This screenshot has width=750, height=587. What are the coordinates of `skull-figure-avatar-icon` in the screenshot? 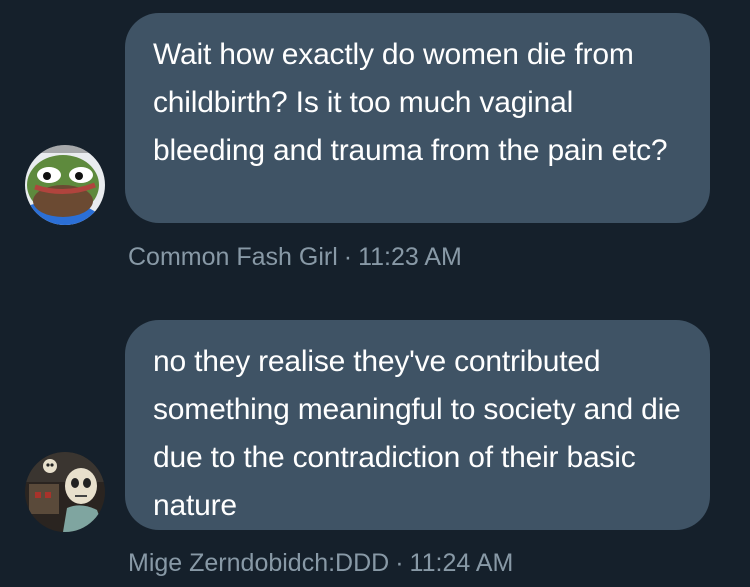 It's located at (65, 492).